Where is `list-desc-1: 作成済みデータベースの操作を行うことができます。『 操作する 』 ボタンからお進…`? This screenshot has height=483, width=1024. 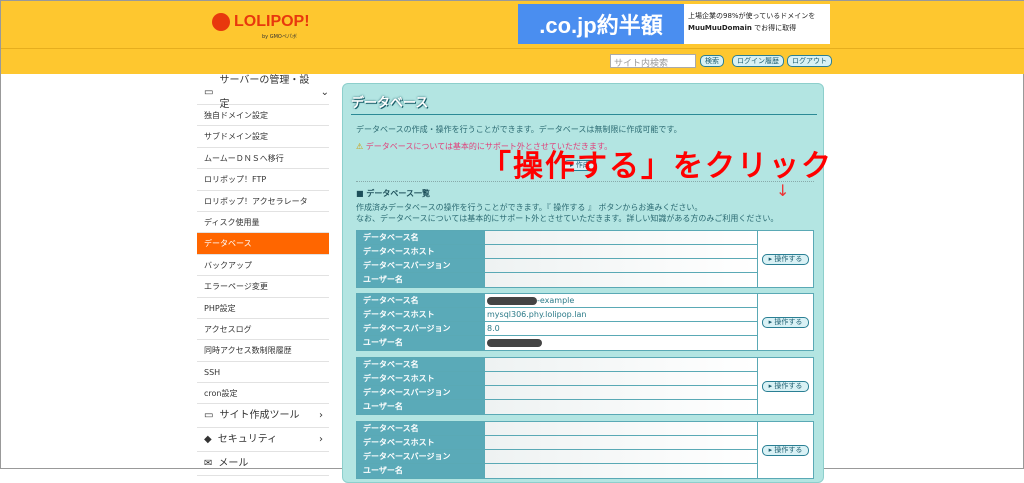
list-desc-1: 作成済みデータベースの操作を行うことができます。『 操作する 』 ボタンからお進… is located at coordinates (529, 207).